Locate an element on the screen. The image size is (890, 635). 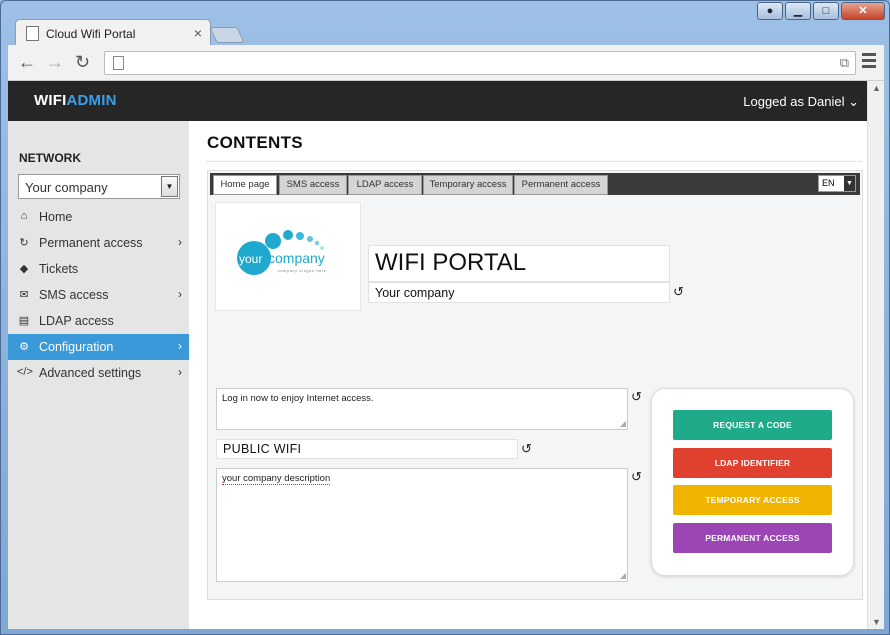
chevron-down-icon: ⌄ is located at coordinates (853, 101).